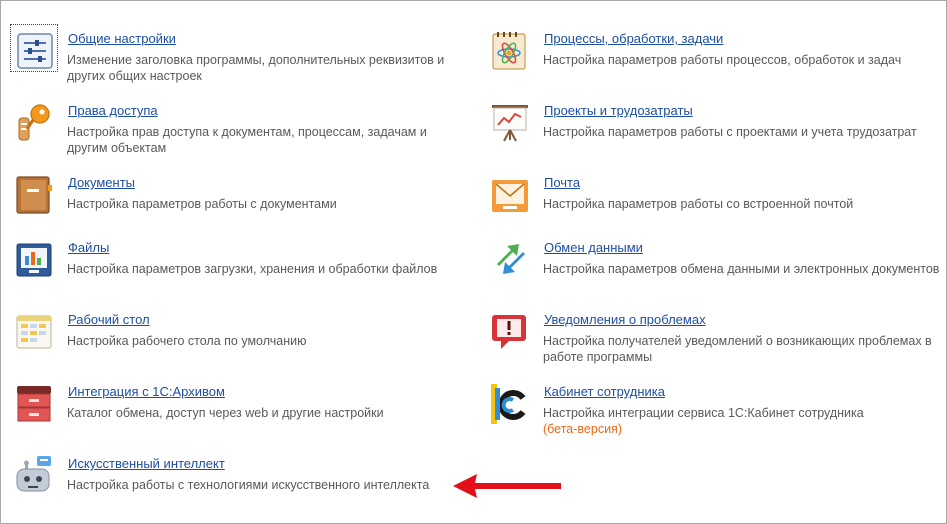 Image resolution: width=947 pixels, height=524 pixels. Describe the element at coordinates (507, 486) in the screenshot. I see `pointer-arrow-icon` at that location.